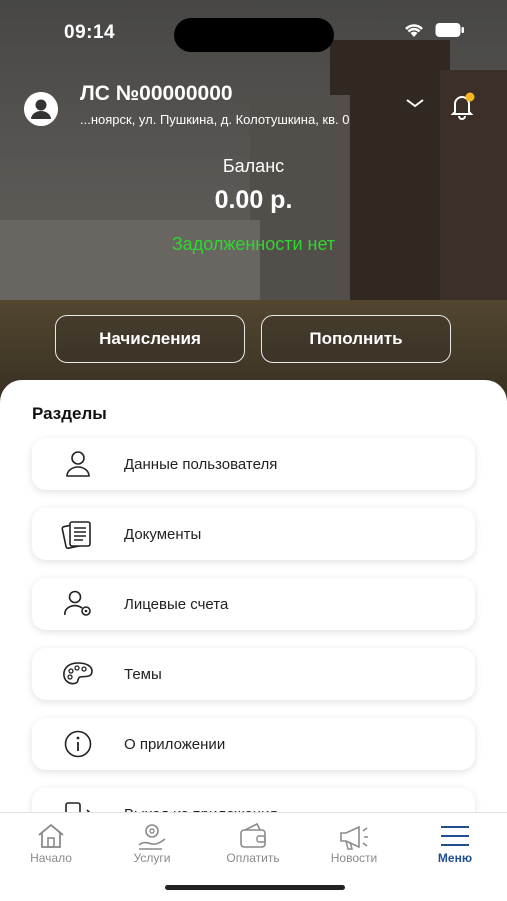  Describe the element at coordinates (201, 464) in the screenshot. I see `menu-item-label: Данные пользователя` at that location.